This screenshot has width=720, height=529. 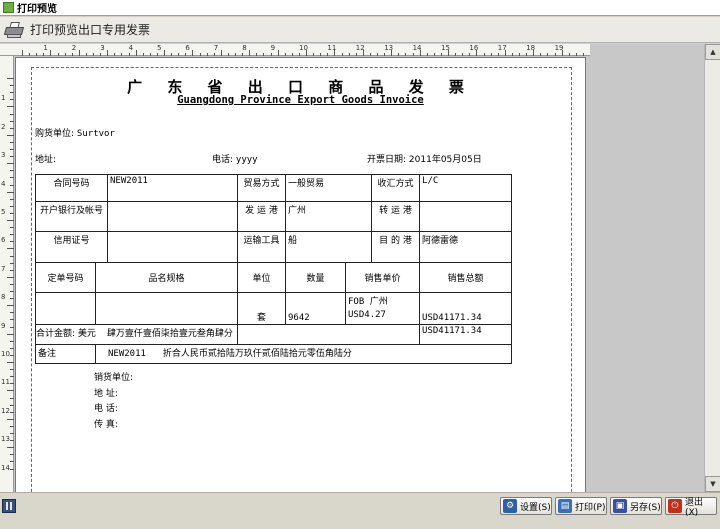 I want to click on ruler-top-label: 7, so click(x=216, y=48).